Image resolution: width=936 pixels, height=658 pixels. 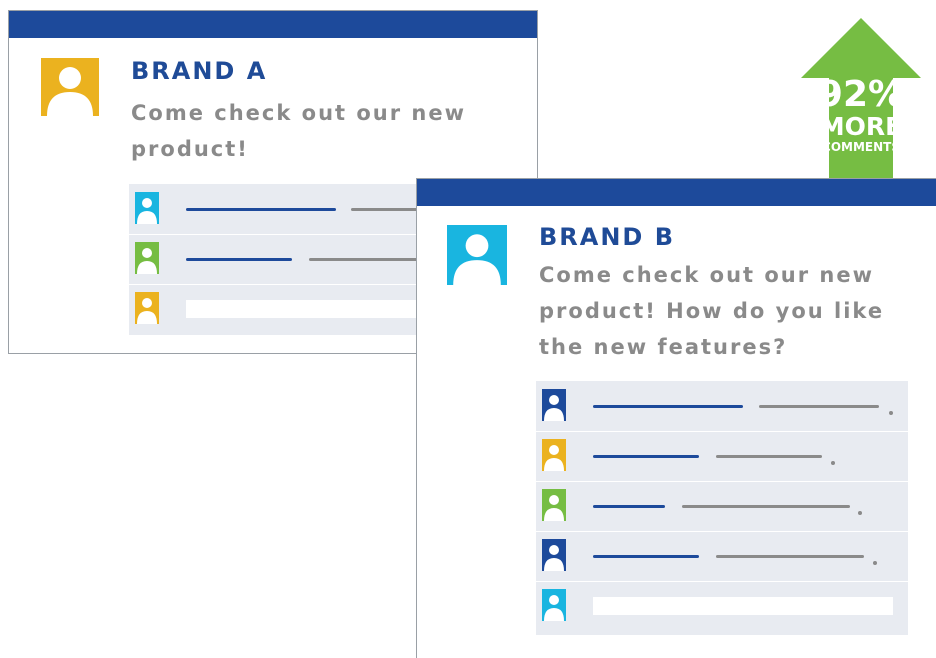 I want to click on comment-input, so click(x=743, y=606).